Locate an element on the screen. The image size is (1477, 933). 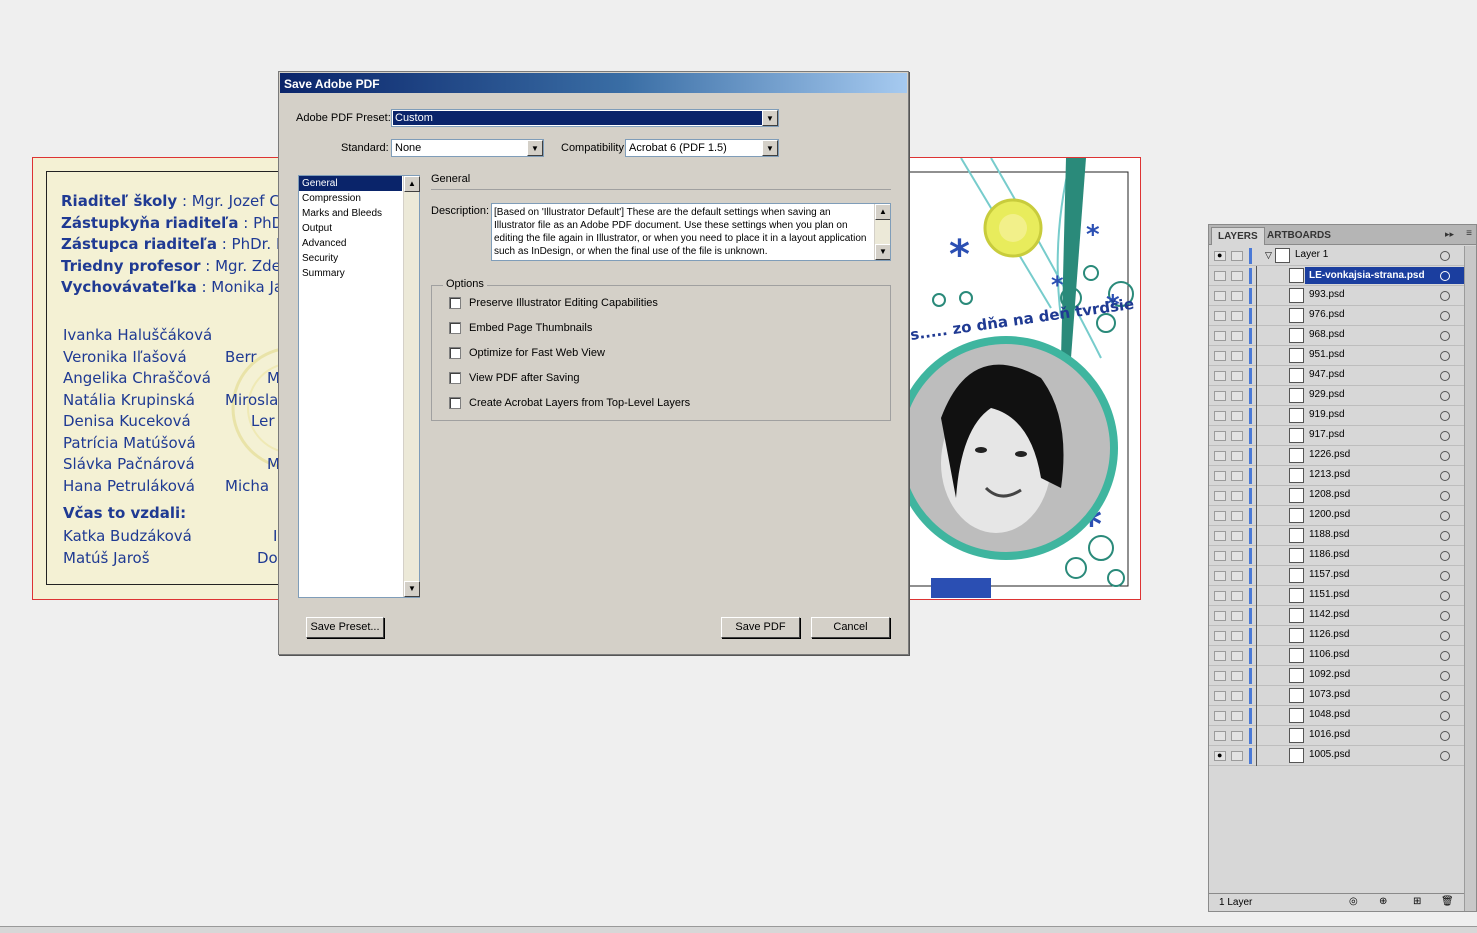
layer-item-row: 1016.psd is located at coordinates (1336, 736).